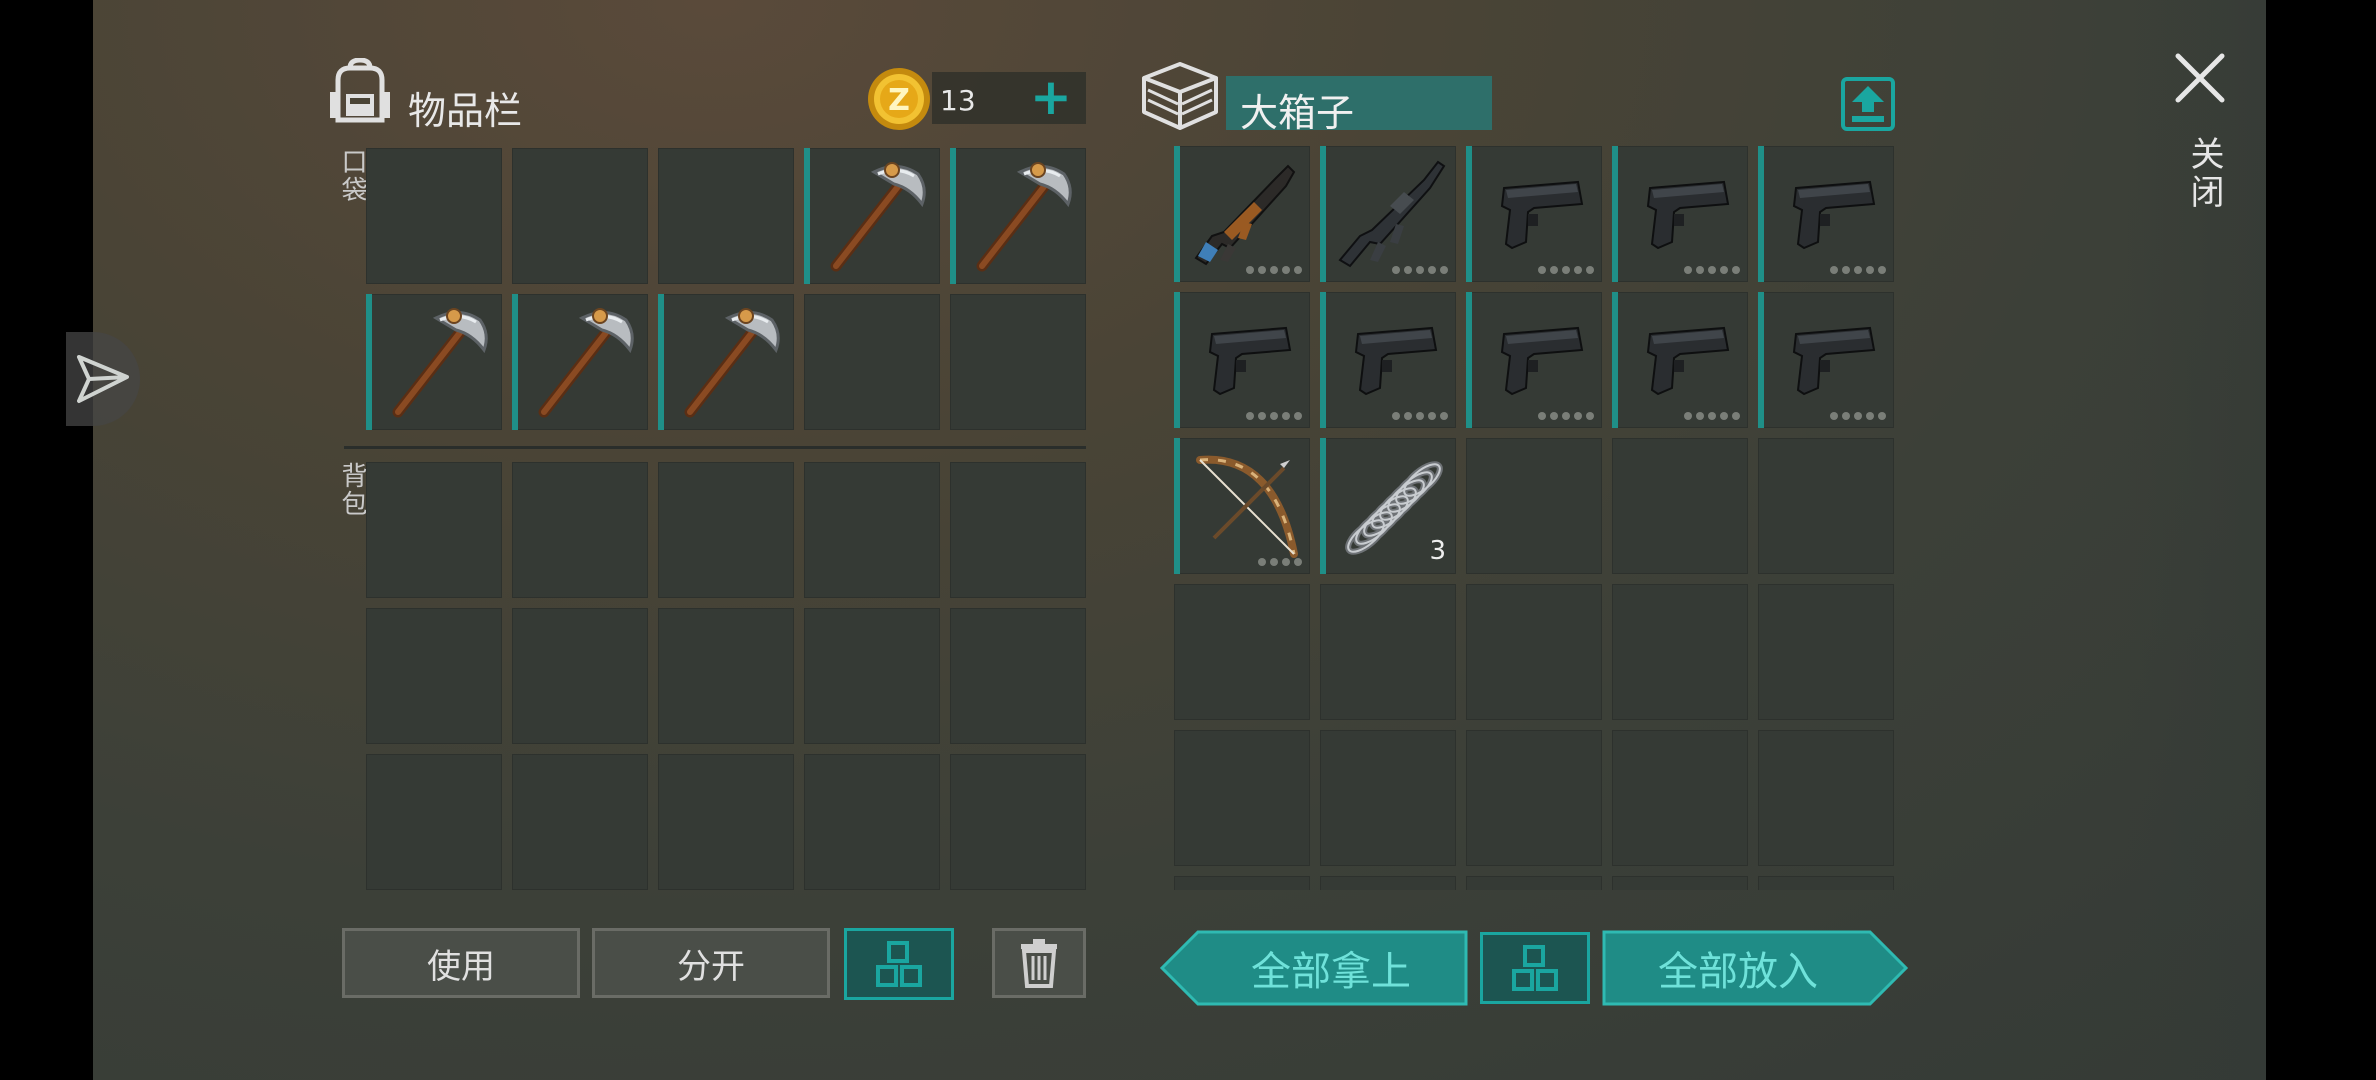 The height and width of the screenshot is (1080, 2376). What do you see at coordinates (715, 447) in the screenshot?
I see `section-divider` at bounding box center [715, 447].